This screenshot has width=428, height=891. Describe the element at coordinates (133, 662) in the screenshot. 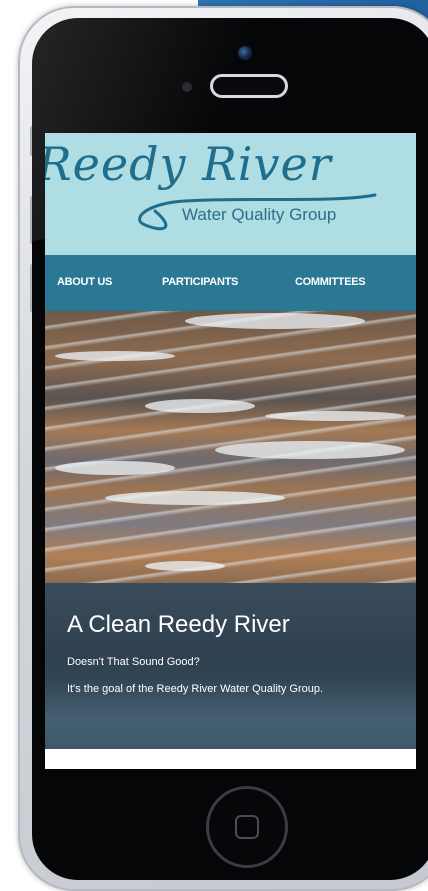

I see `hero-subtitle: Doesn't That Sound Good?` at that location.